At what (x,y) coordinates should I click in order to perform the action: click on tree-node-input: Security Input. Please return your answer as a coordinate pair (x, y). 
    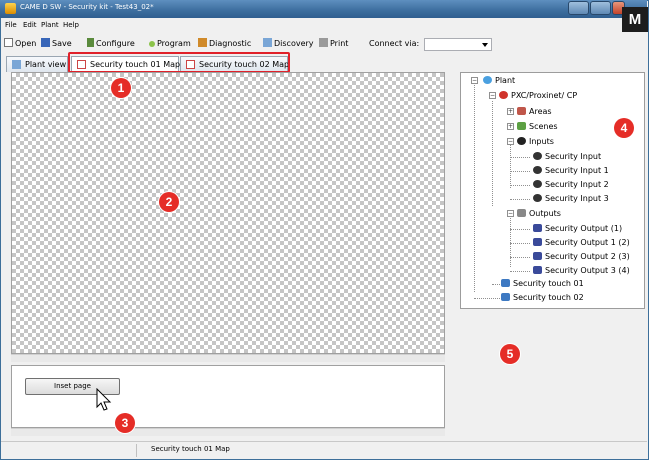
    Looking at the image, I should click on (567, 156).